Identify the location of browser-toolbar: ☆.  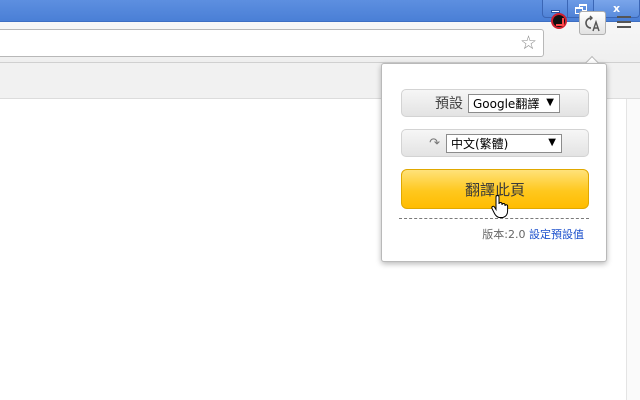
(320, 42).